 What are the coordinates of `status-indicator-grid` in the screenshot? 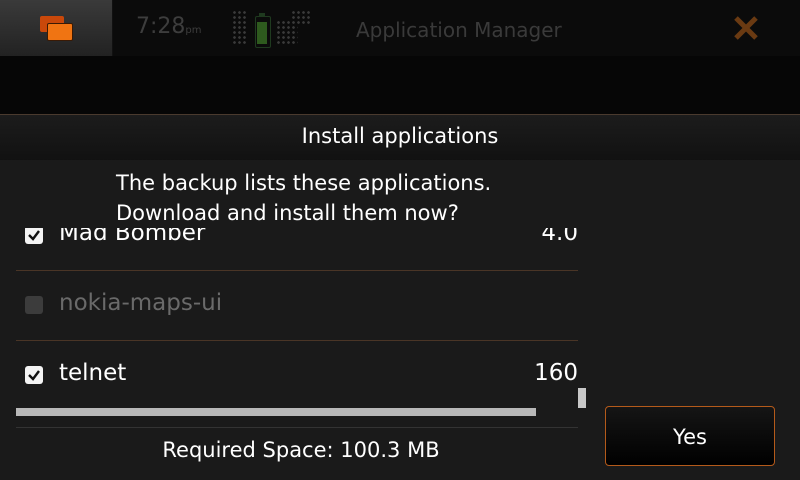 It's located at (240, 28).